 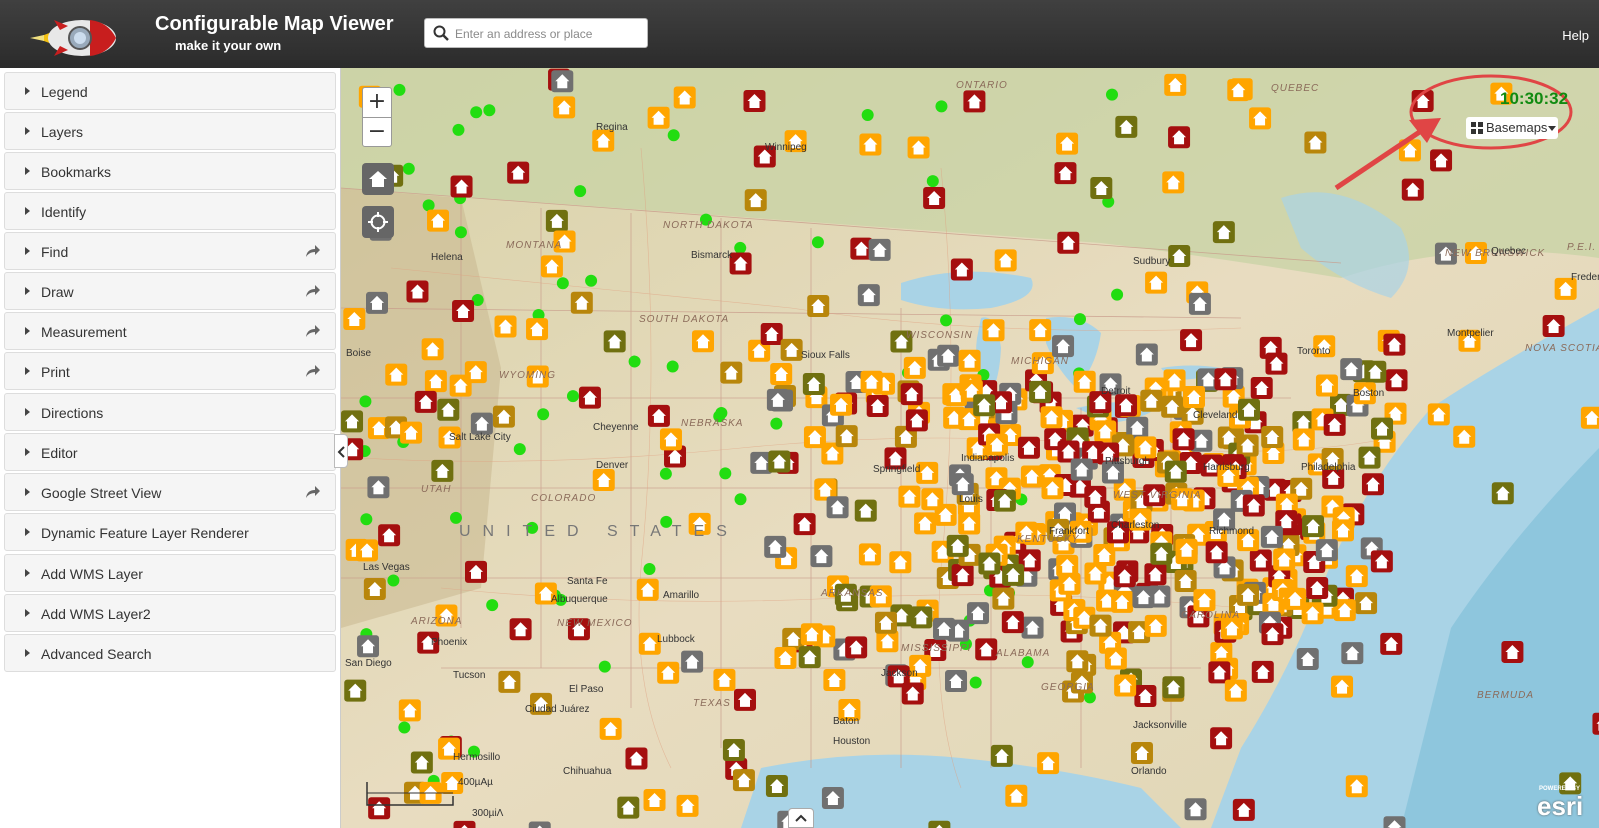 What do you see at coordinates (170, 653) in the screenshot?
I see `sidebar-item-advanced-search: Advanced Search` at bounding box center [170, 653].